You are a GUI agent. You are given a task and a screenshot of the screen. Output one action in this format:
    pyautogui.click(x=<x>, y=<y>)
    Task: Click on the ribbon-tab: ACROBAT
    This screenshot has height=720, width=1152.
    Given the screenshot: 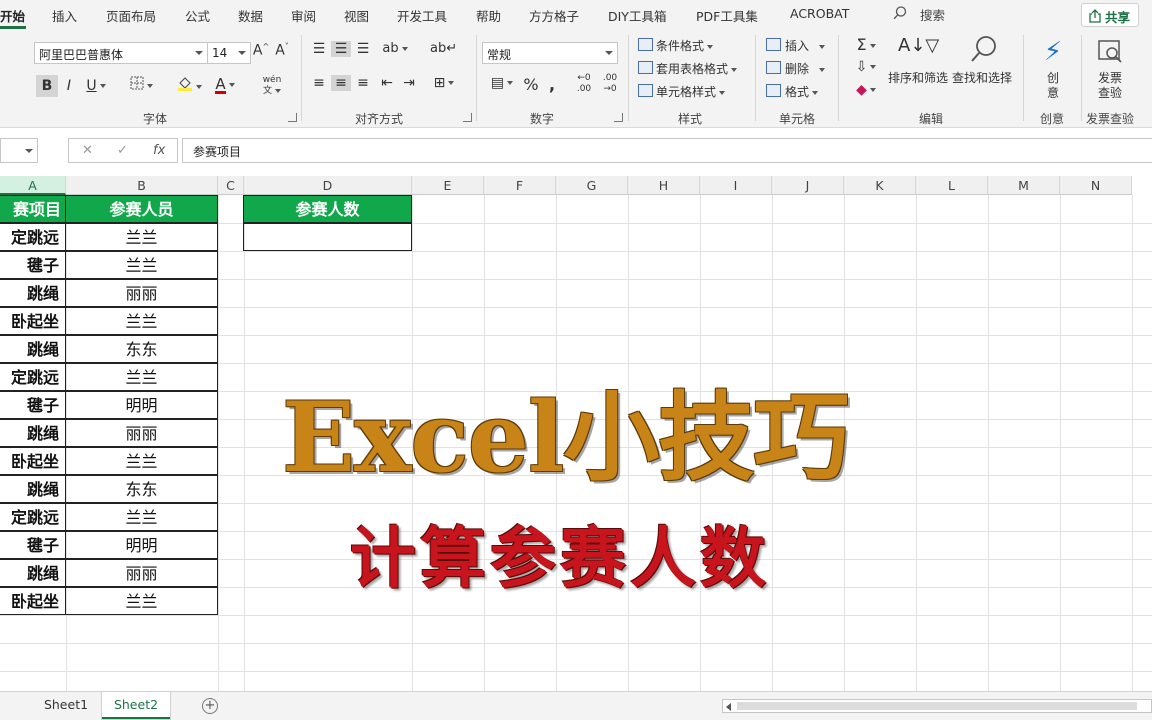 What is the action you would take?
    pyautogui.click(x=819, y=13)
    